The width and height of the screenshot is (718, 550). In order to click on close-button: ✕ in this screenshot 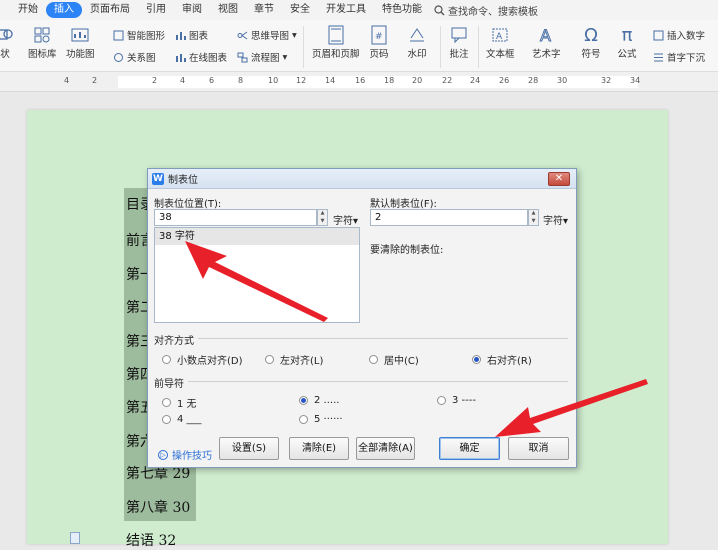, I will do `click(559, 179)`.